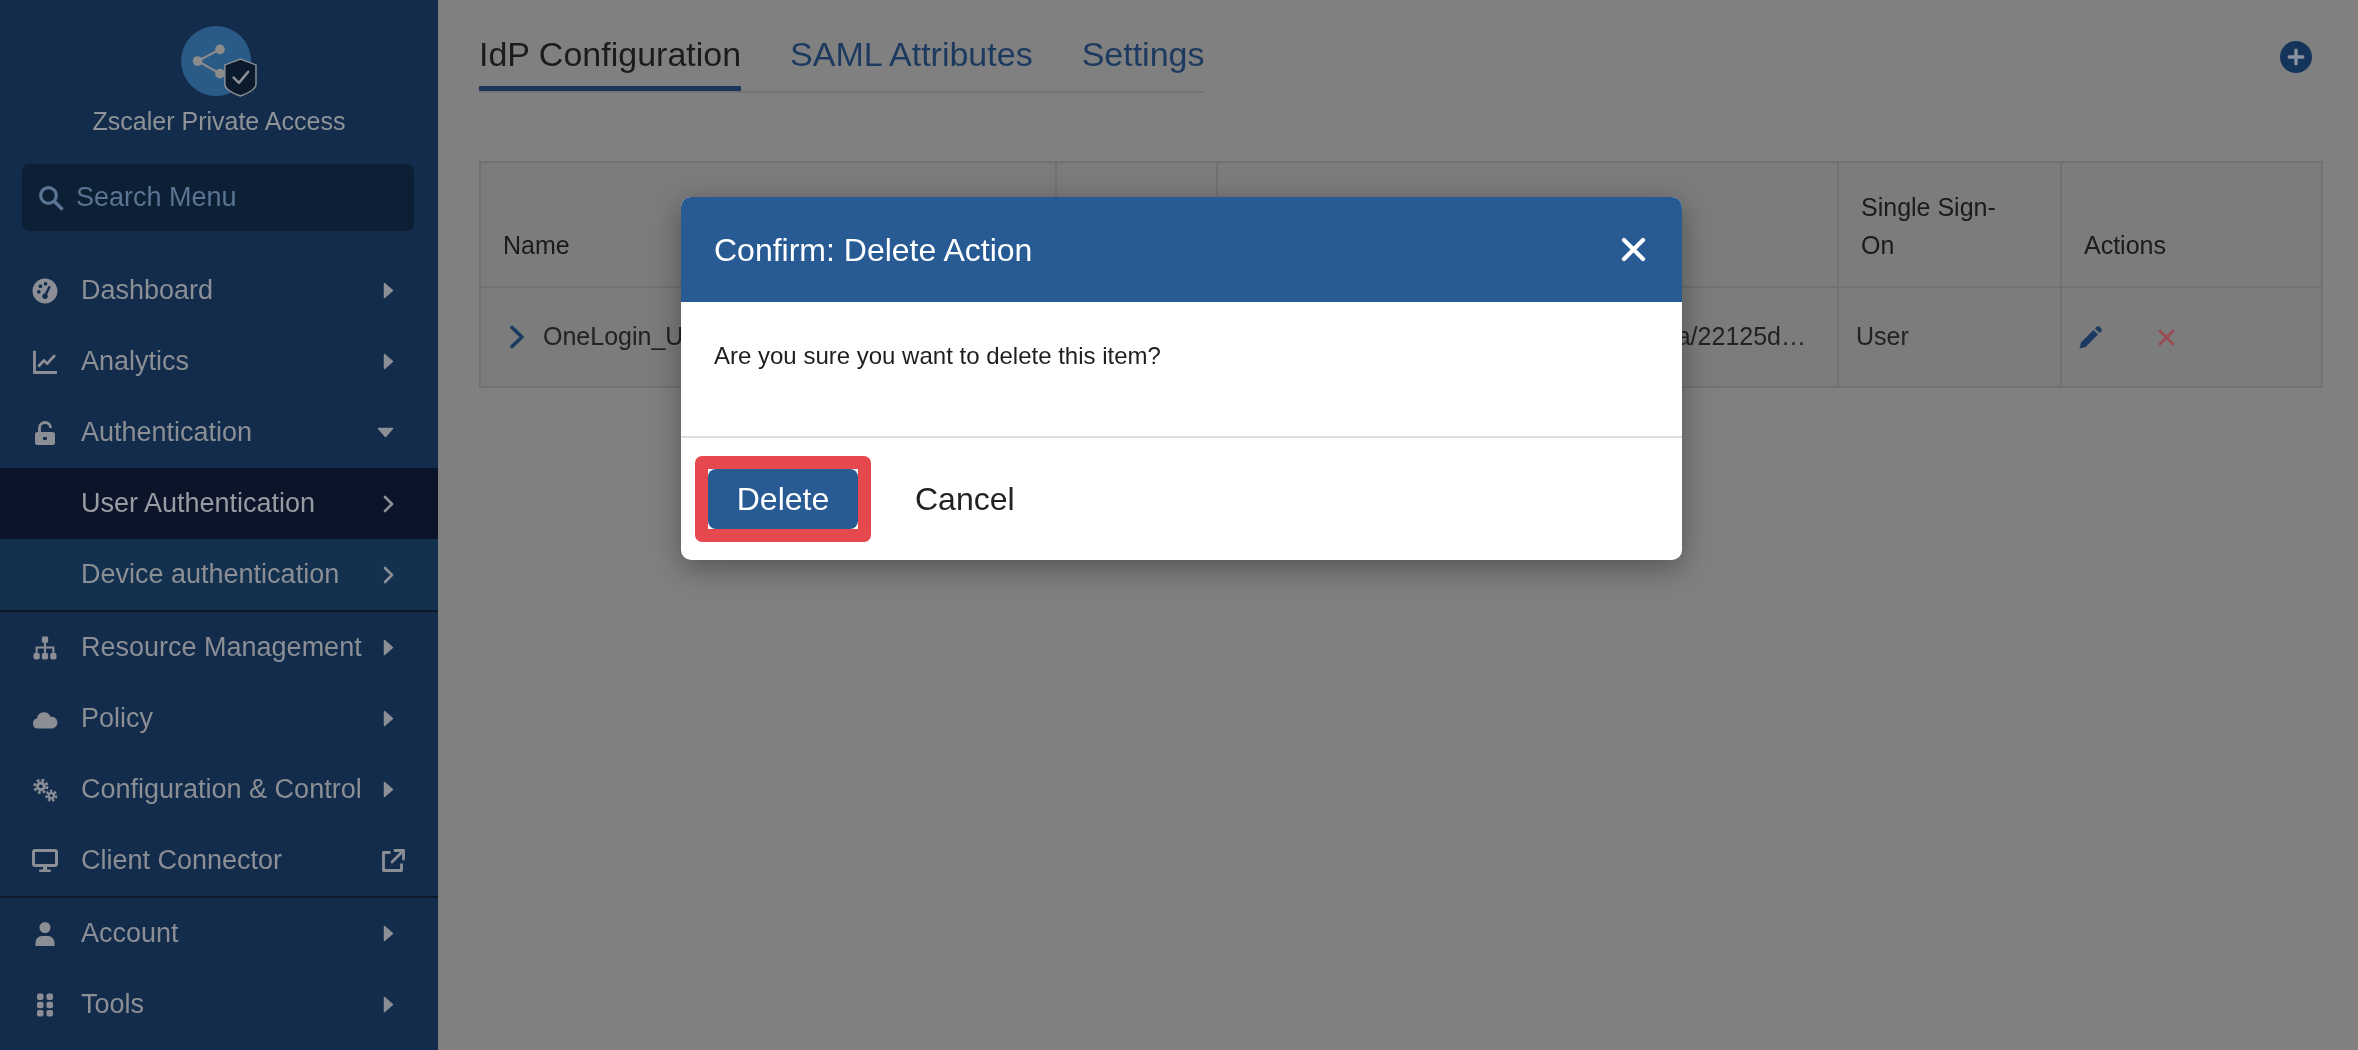  I want to click on sidebar-item: Analytics, so click(219, 361).